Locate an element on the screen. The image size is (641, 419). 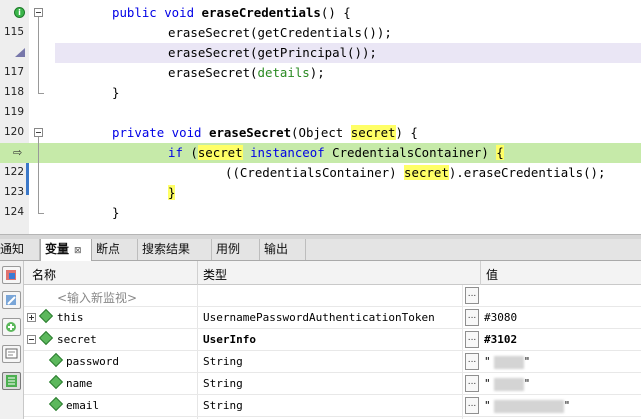
tab-label: 用例 is located at coordinates (228, 249).